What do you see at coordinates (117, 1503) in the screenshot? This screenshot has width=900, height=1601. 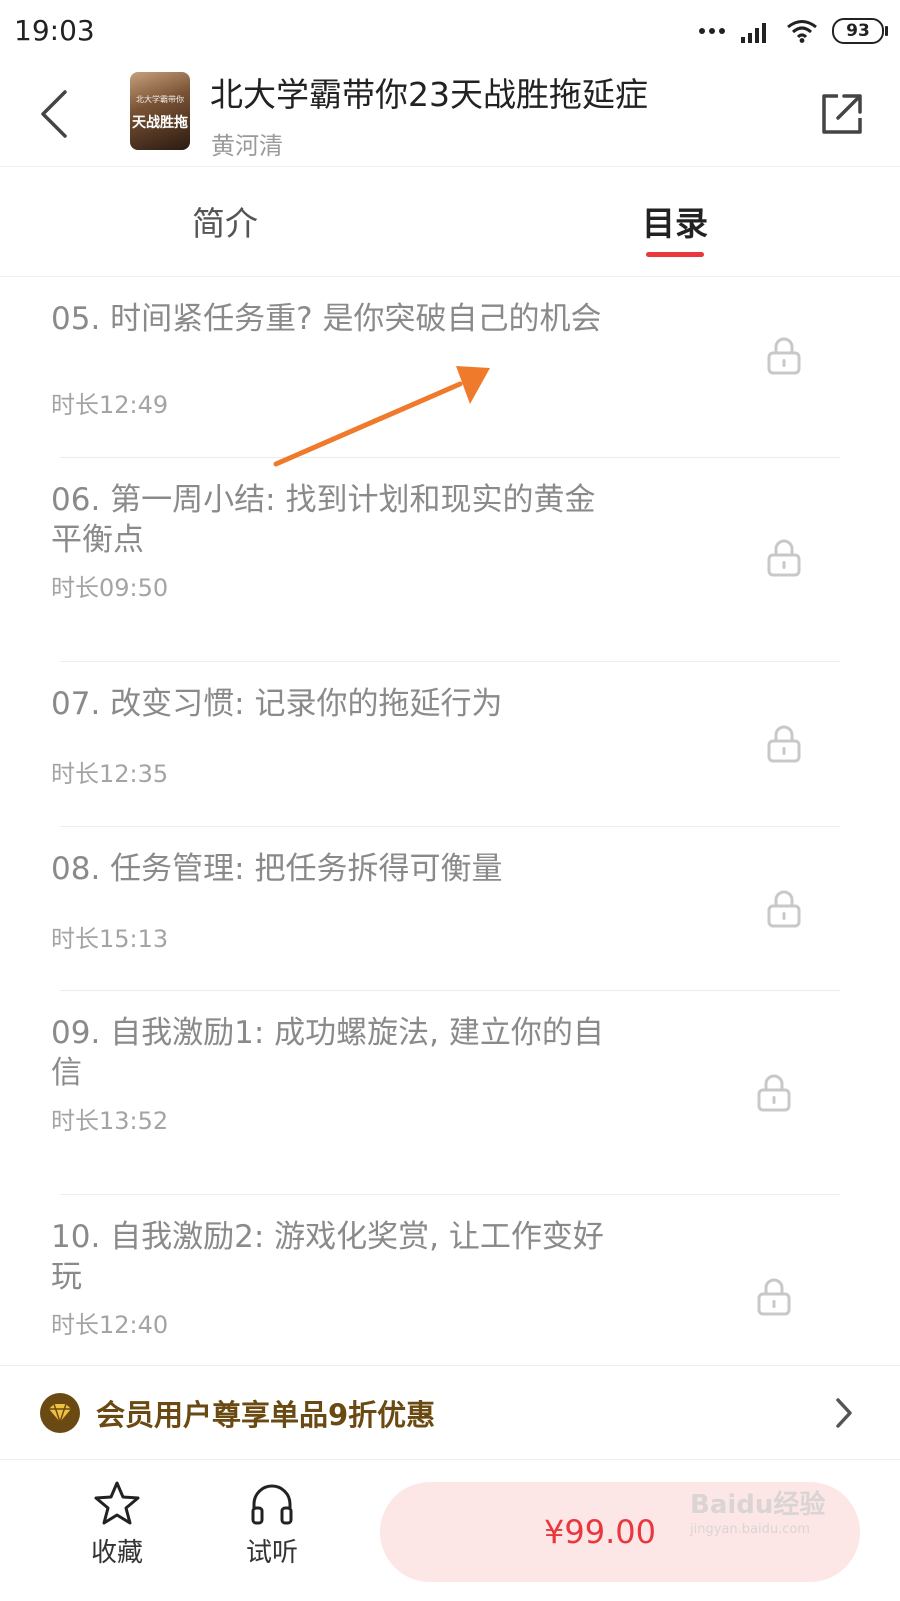 I see `star-icon` at bounding box center [117, 1503].